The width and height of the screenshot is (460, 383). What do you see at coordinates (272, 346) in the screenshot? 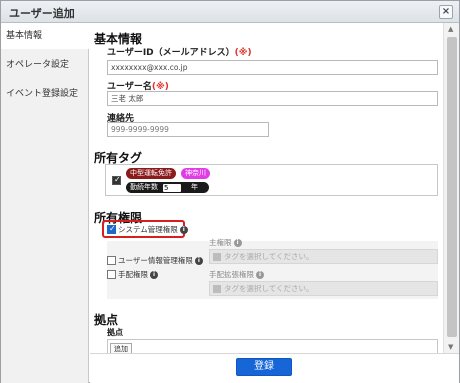
I see `base-box: 追加` at bounding box center [272, 346].